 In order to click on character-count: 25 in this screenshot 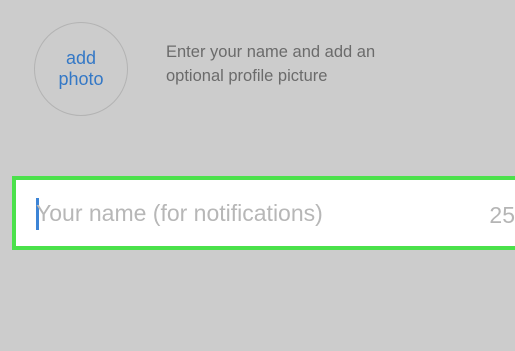, I will do `click(502, 215)`.